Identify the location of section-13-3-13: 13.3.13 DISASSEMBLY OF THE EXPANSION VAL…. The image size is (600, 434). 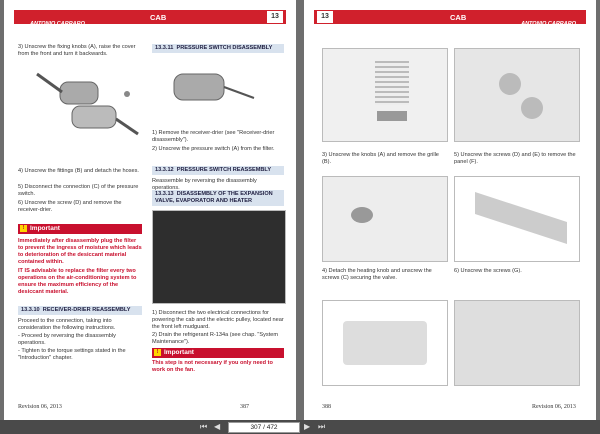
(218, 198).